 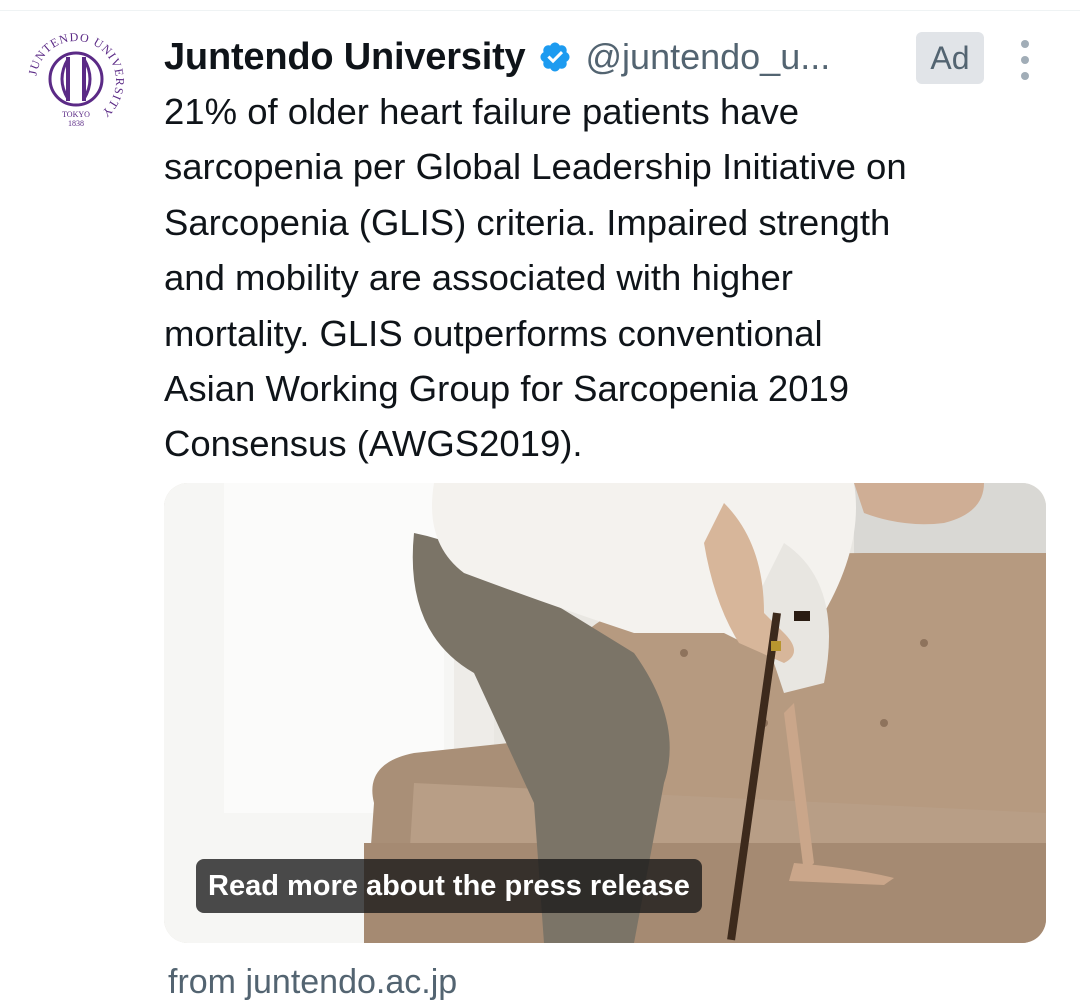 I want to click on avatar: JUNTENDO UNIVERSITY TOKYO 1838, so click(x=75, y=79).